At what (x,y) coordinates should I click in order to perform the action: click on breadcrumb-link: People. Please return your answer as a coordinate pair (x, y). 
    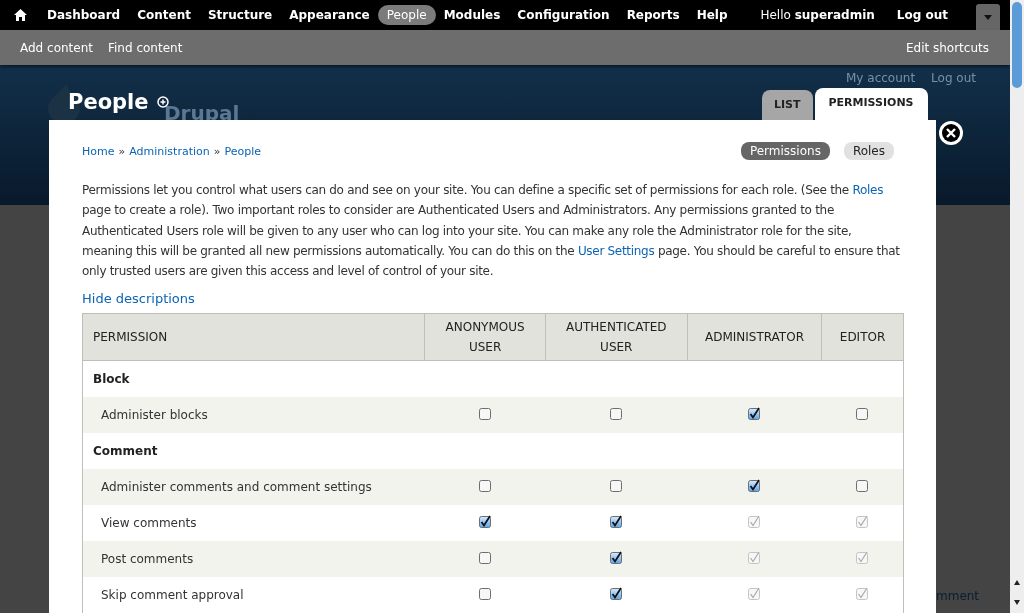
    Looking at the image, I should click on (242, 151).